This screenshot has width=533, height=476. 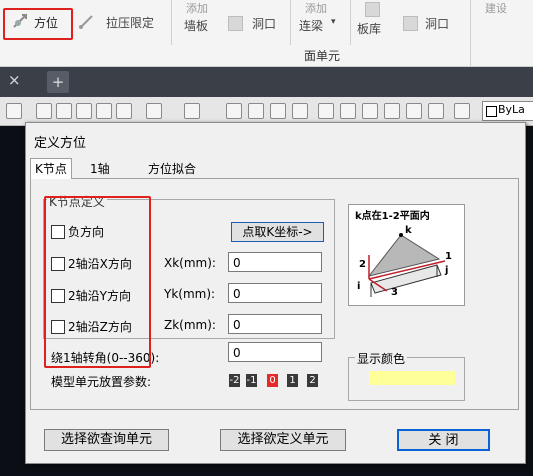 I want to click on tension-limit-tool: 拉压限定, so click(x=123, y=22).